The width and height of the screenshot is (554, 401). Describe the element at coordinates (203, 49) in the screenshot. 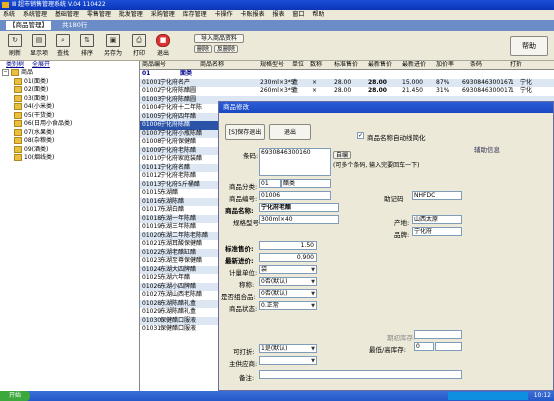

I see `delete-button: 删除` at that location.